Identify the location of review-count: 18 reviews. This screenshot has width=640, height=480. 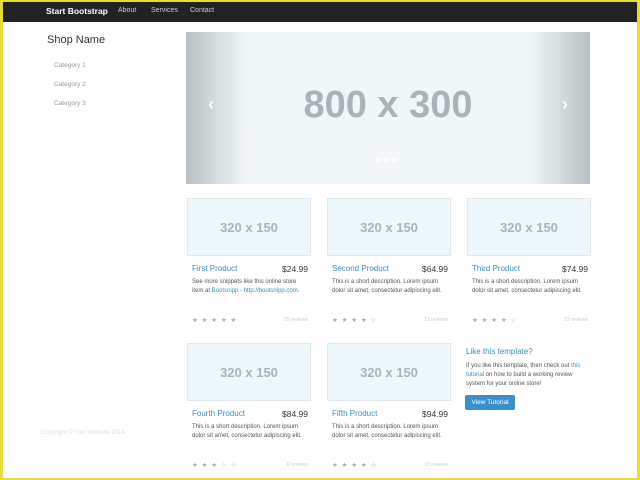
(436, 465).